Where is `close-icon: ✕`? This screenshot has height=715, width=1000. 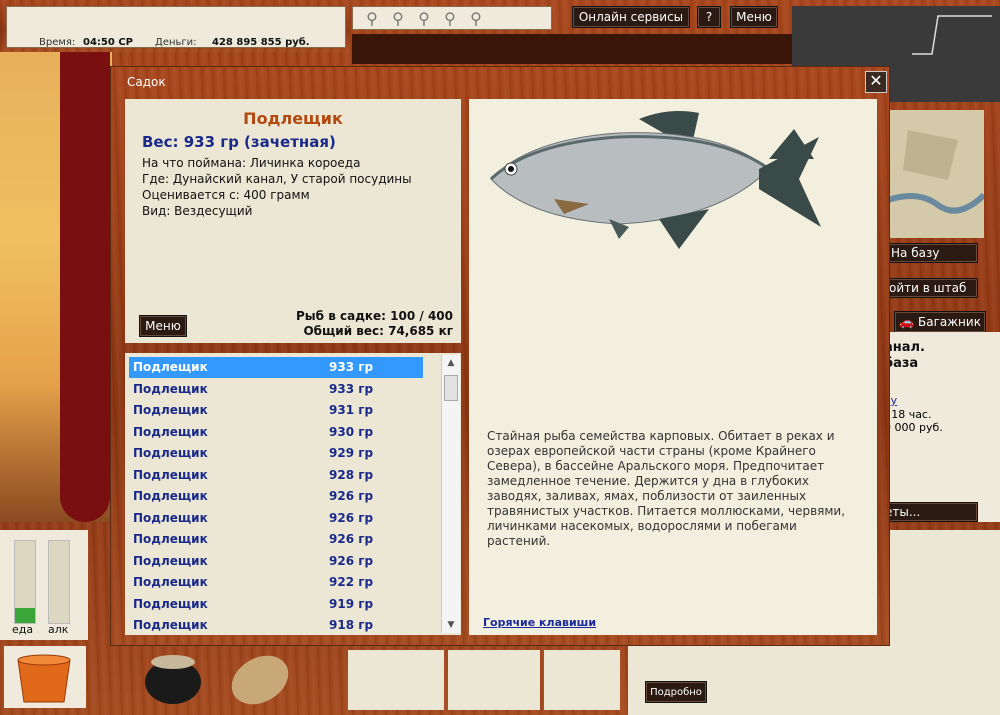
close-icon: ✕ is located at coordinates (876, 82).